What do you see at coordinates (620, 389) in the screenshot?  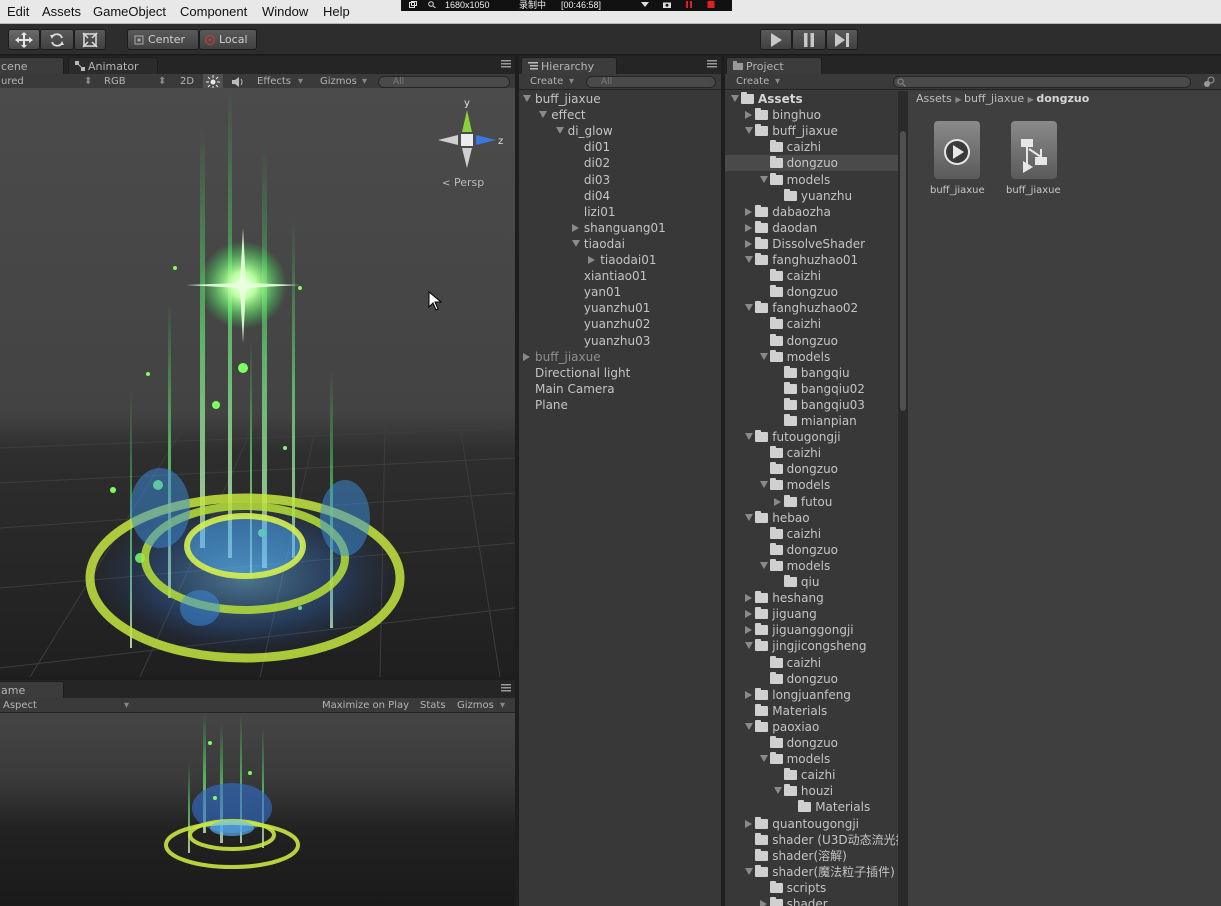 I see `hierarchy-row: Main Camera` at bounding box center [620, 389].